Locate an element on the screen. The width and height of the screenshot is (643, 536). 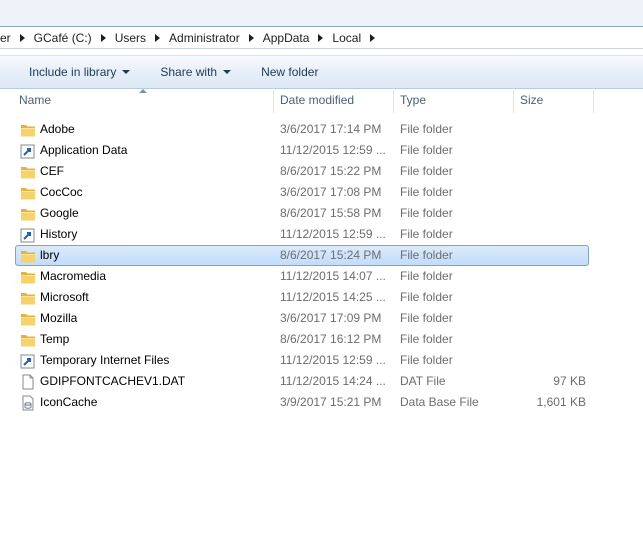
column-header-type: Type is located at coordinates (454, 100).